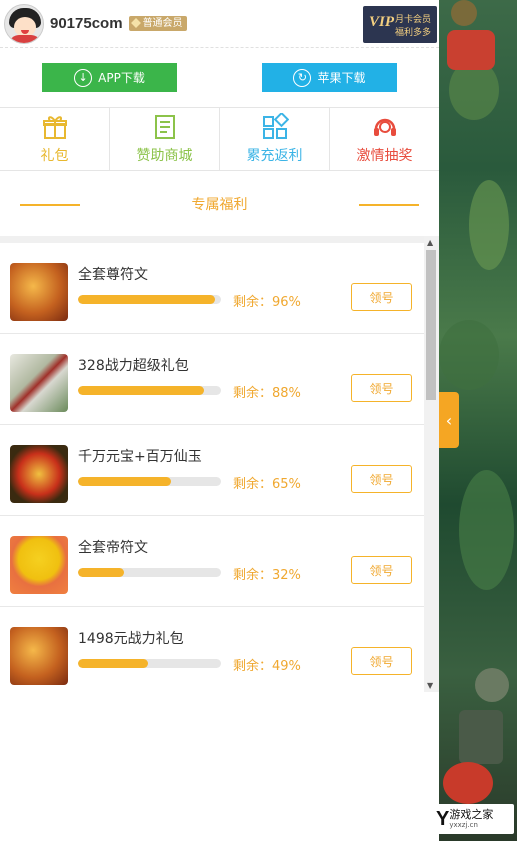 The width and height of the screenshot is (517, 841). What do you see at coordinates (113, 275) in the screenshot?
I see `item-name: 全套尊符文` at bounding box center [113, 275].